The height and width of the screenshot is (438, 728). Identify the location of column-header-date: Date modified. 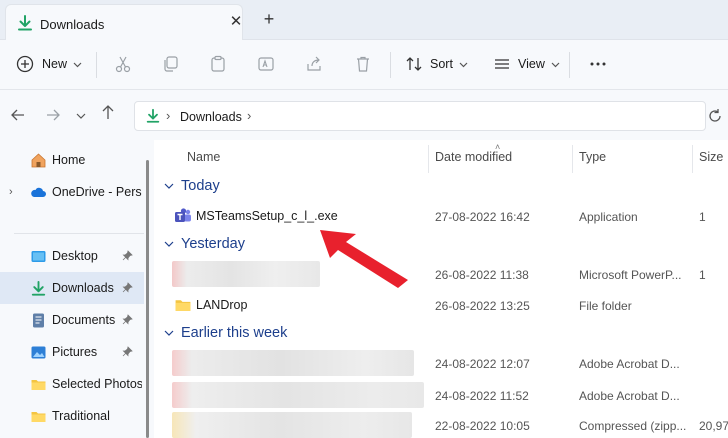
(473, 157).